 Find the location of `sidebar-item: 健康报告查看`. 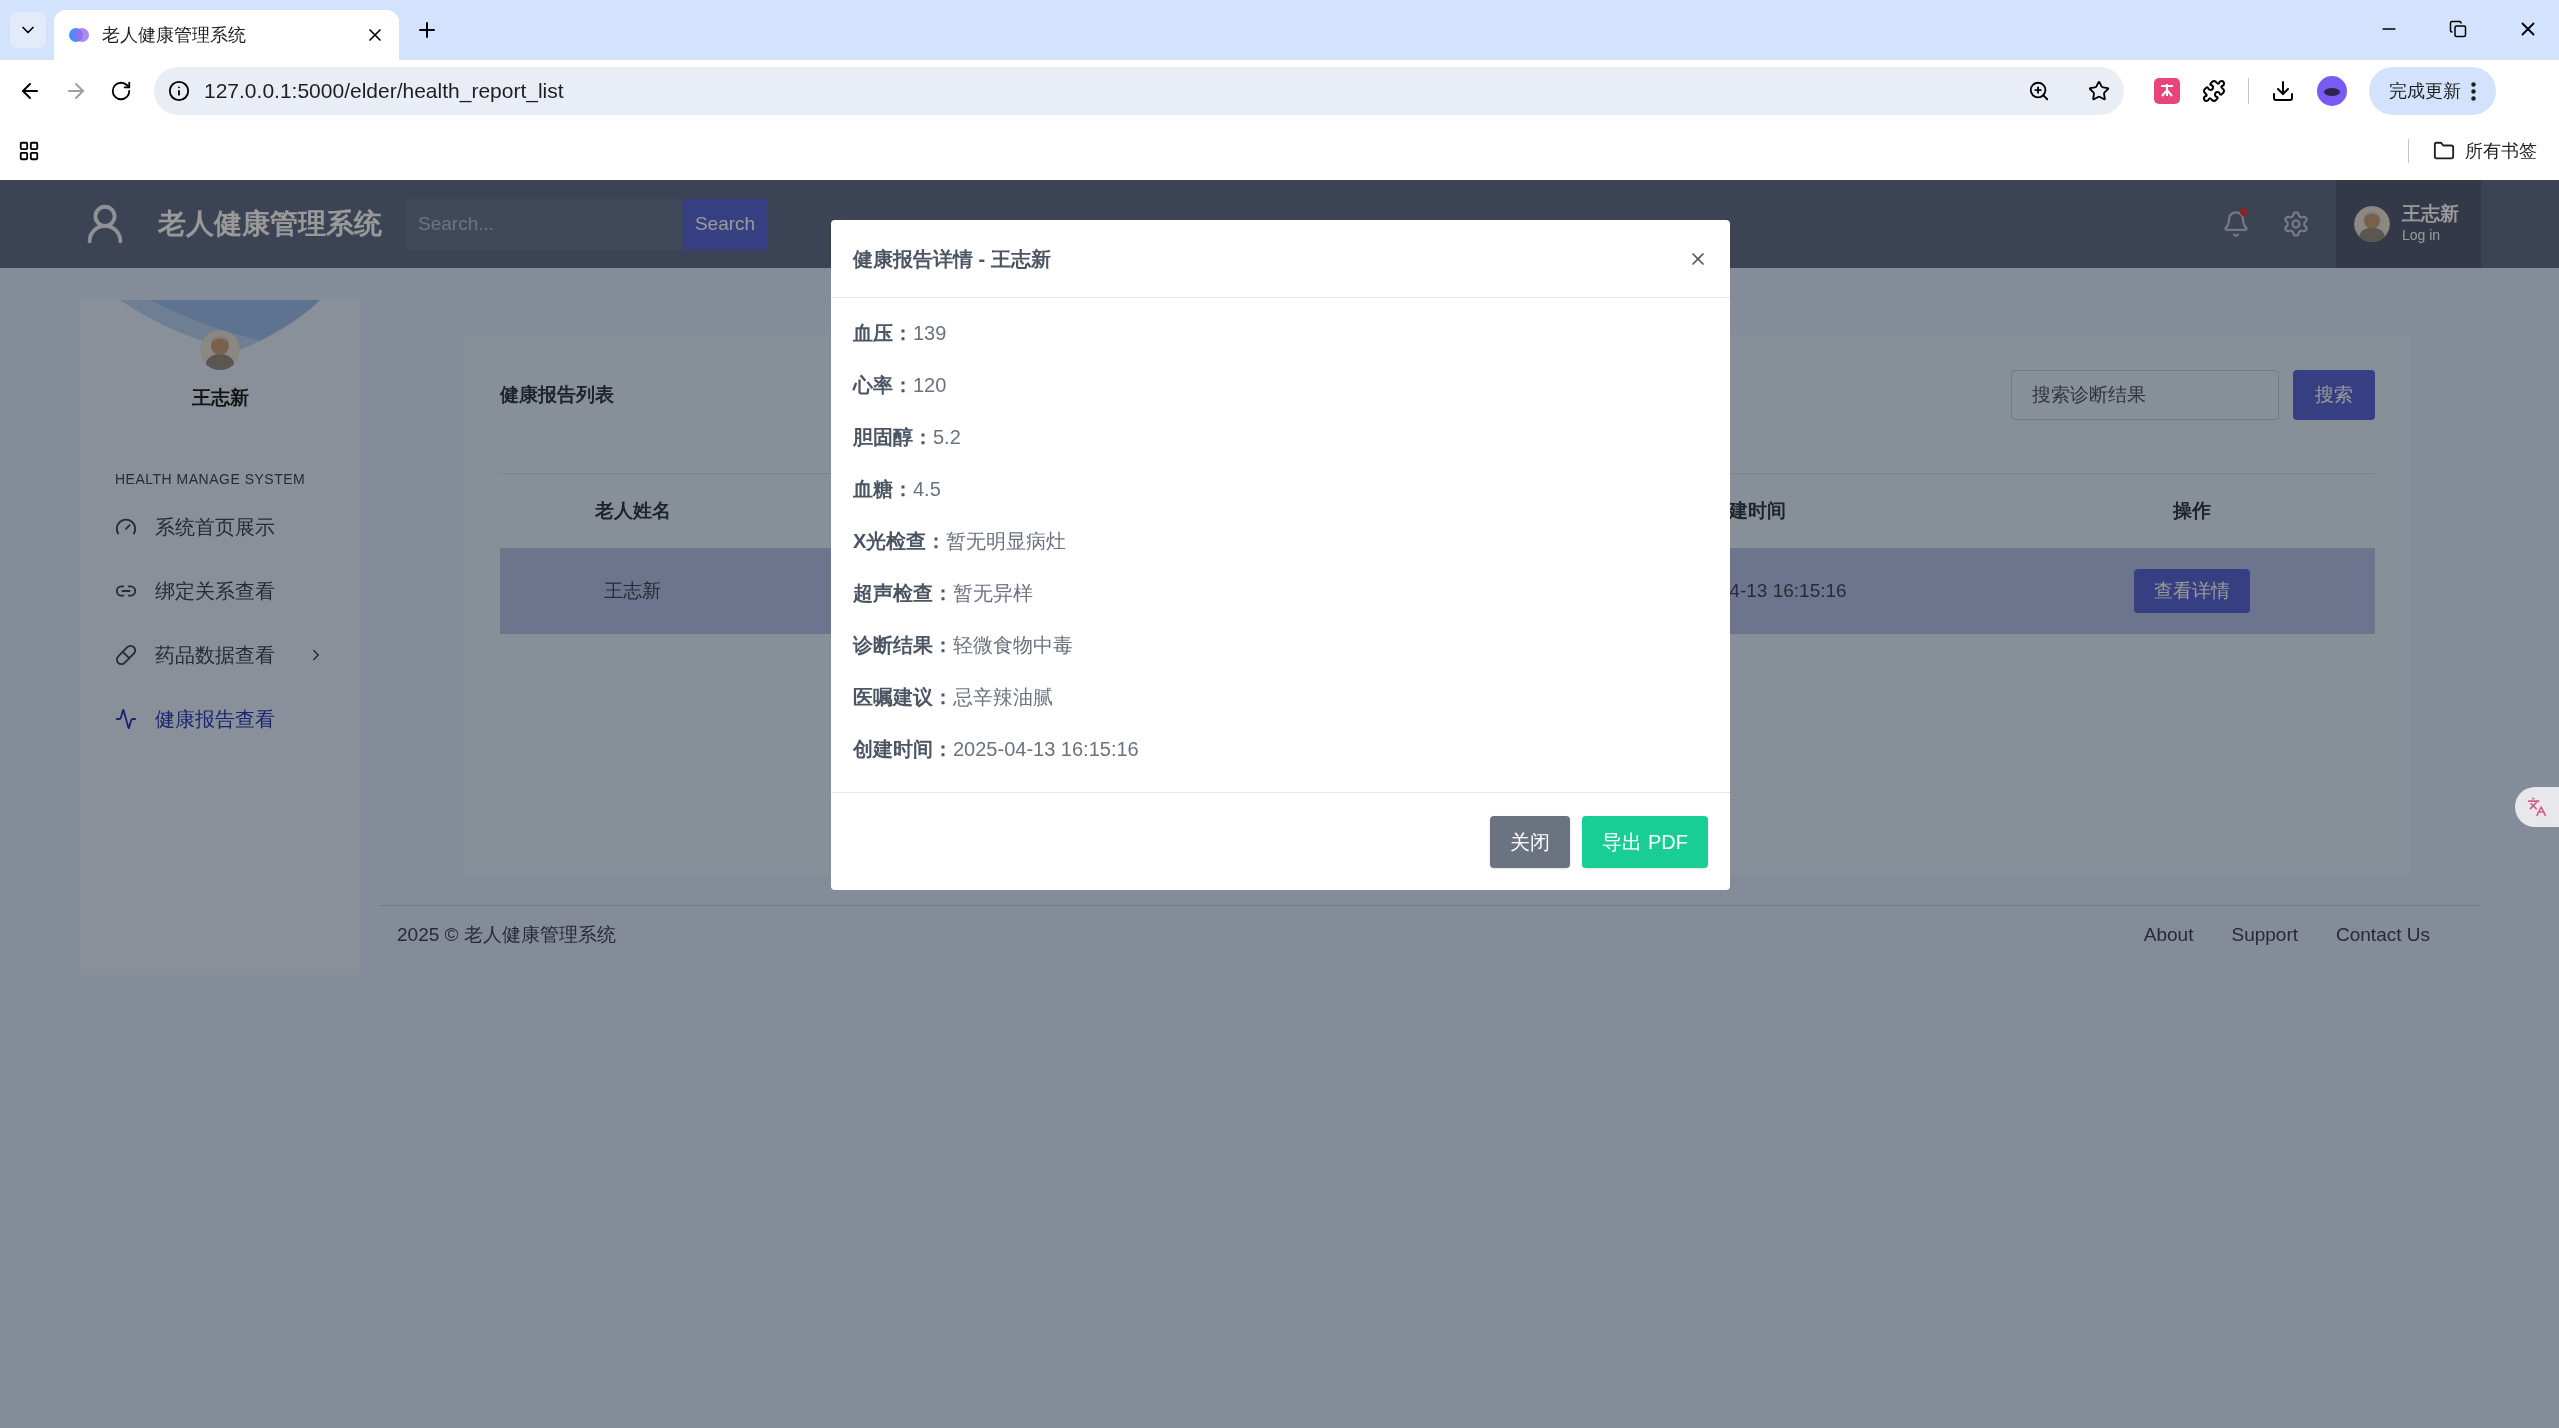

sidebar-item: 健康报告查看 is located at coordinates (220, 718).